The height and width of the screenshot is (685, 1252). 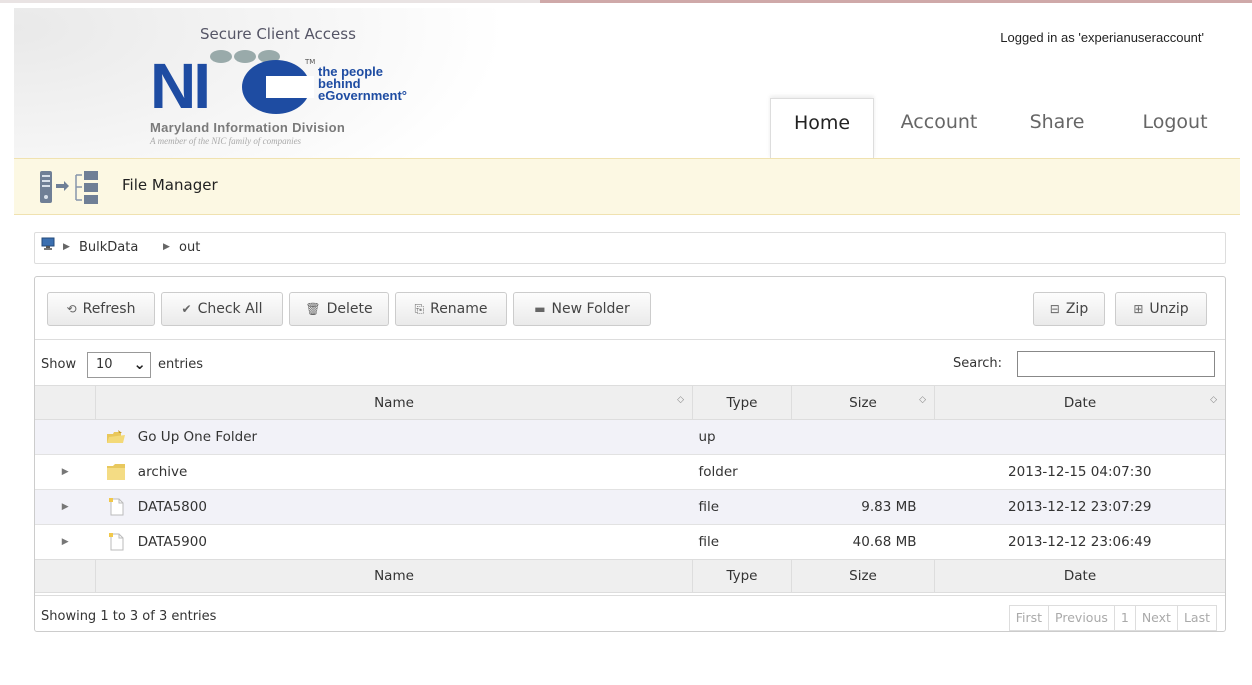 I want to click on window-top-border, so click(x=626, y=1).